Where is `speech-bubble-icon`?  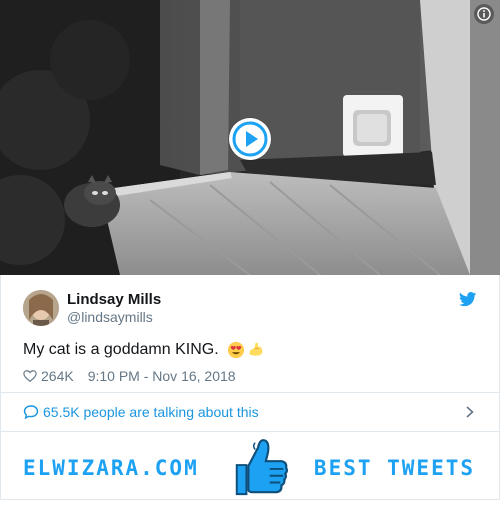 speech-bubble-icon is located at coordinates (31, 412).